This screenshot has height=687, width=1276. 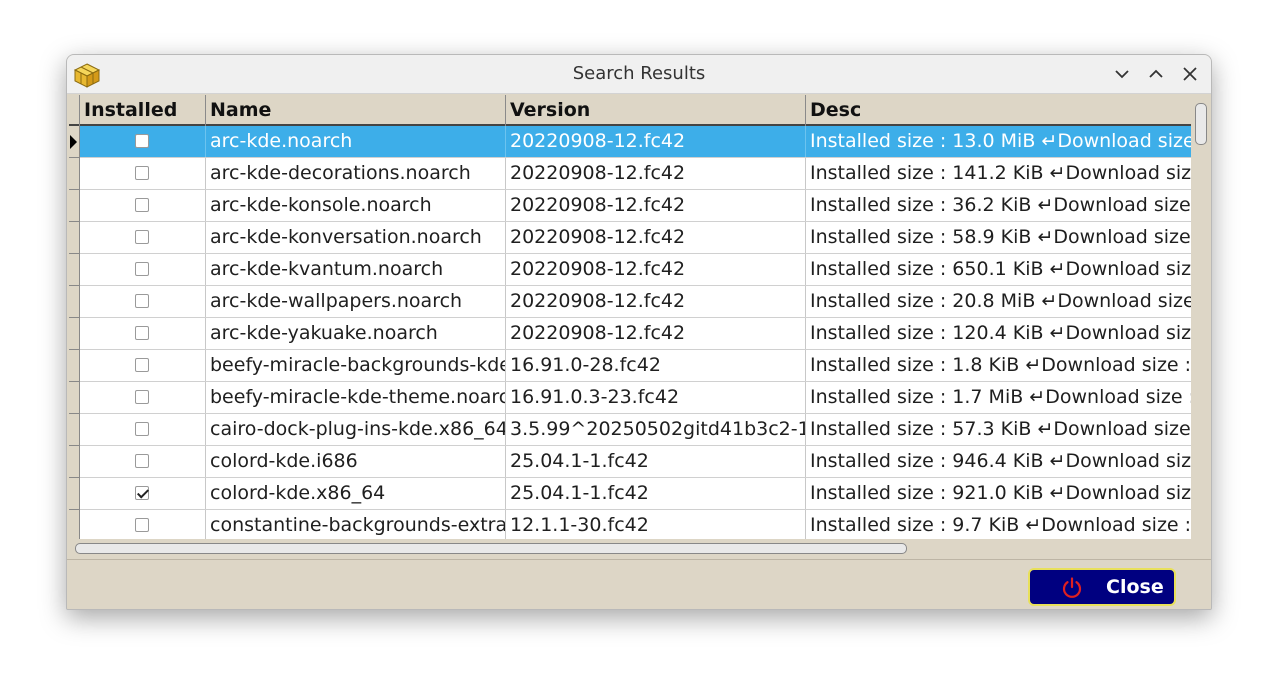 I want to click on name-cell: arc-kde-wallpapers.noarch, so click(x=356, y=301).